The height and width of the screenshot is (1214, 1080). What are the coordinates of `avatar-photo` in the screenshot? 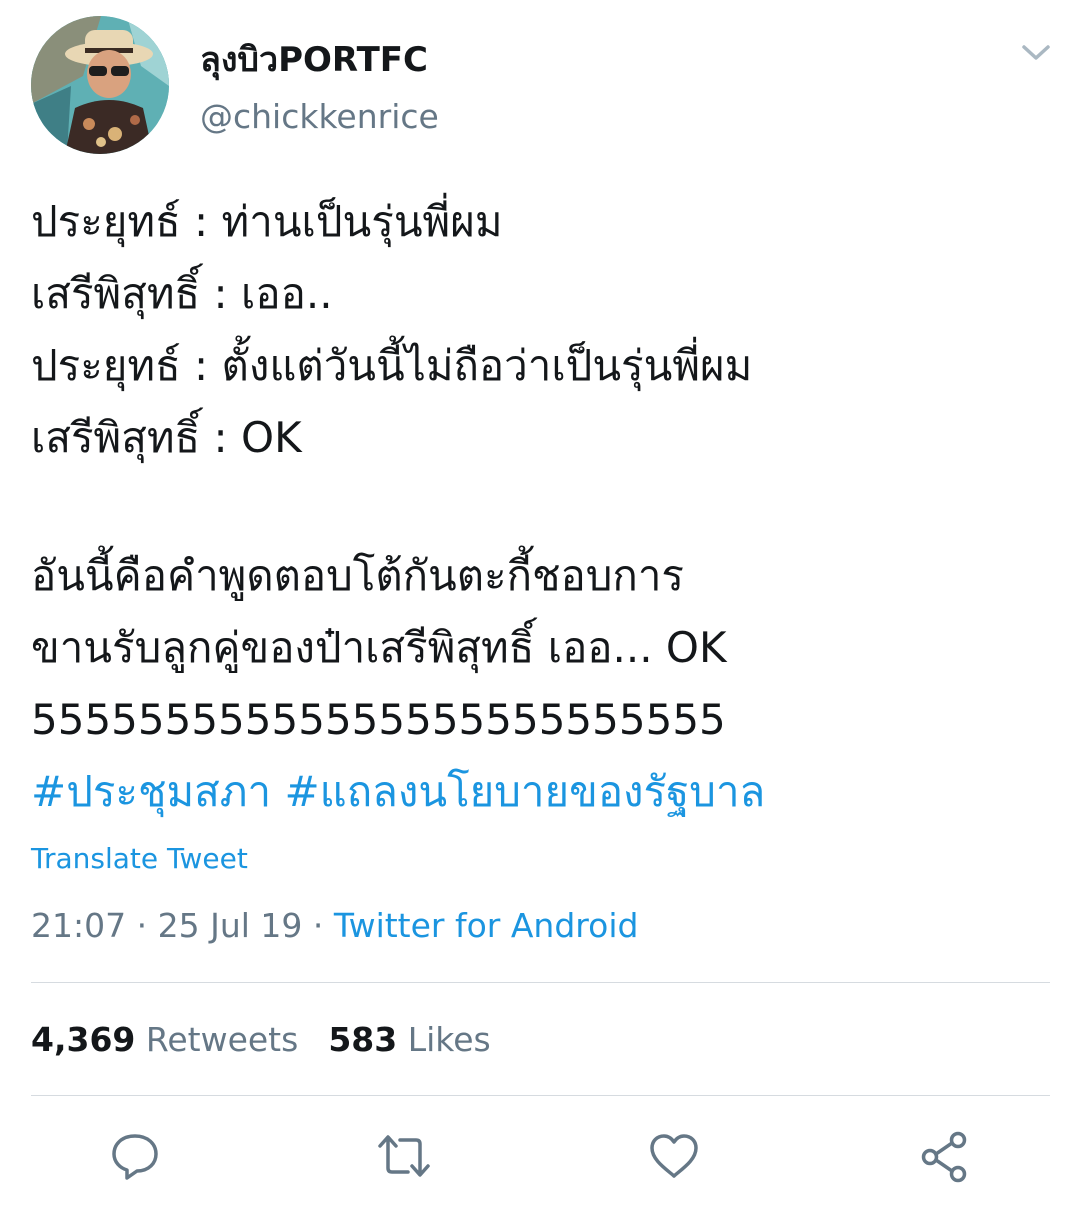 It's located at (100, 85).